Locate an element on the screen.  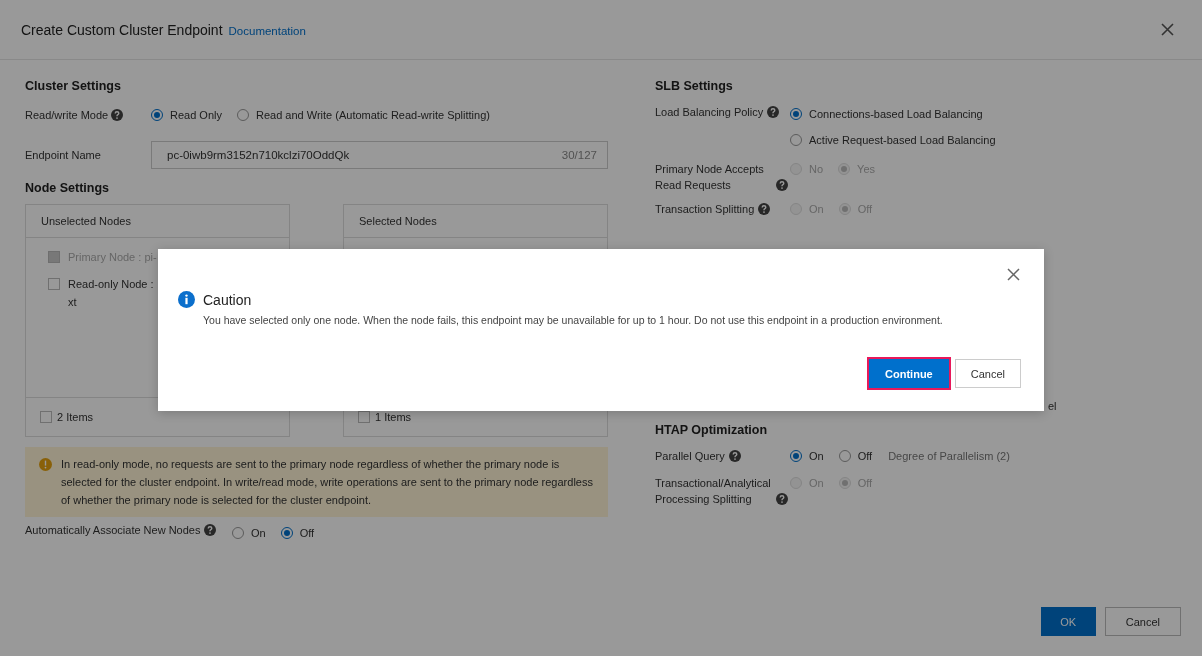
field-label: Parallel Query is located at coordinates (690, 456).